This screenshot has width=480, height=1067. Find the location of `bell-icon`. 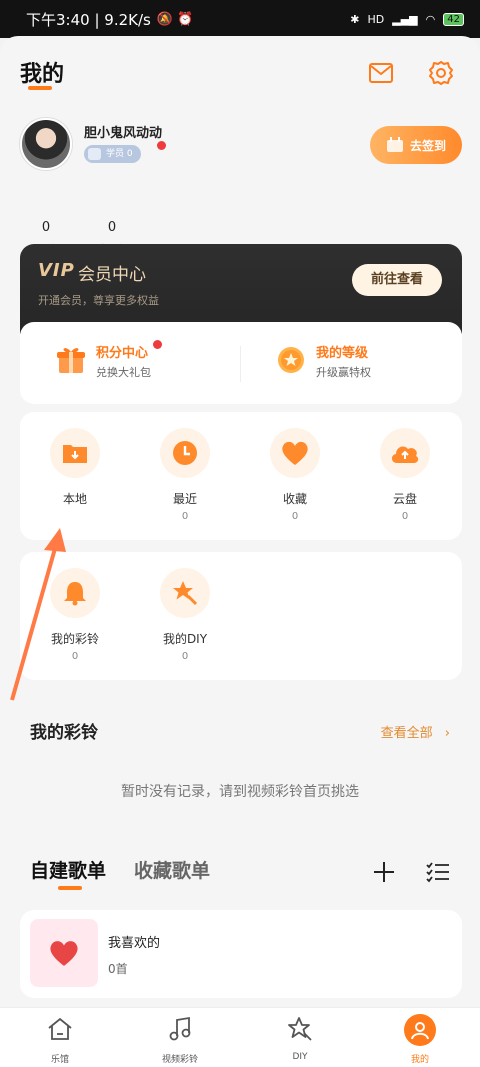

bell-icon is located at coordinates (75, 593).